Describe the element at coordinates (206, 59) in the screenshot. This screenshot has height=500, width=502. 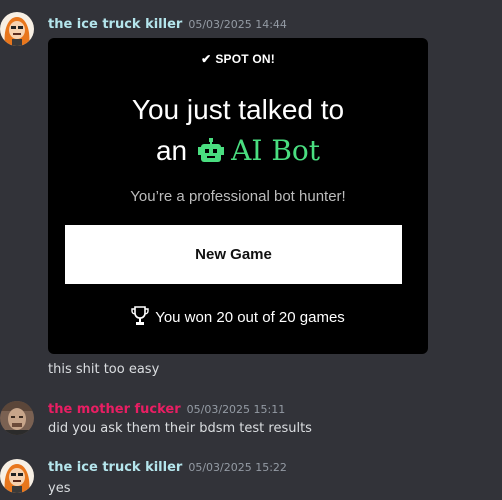
I see `check-icon: ✔` at that location.